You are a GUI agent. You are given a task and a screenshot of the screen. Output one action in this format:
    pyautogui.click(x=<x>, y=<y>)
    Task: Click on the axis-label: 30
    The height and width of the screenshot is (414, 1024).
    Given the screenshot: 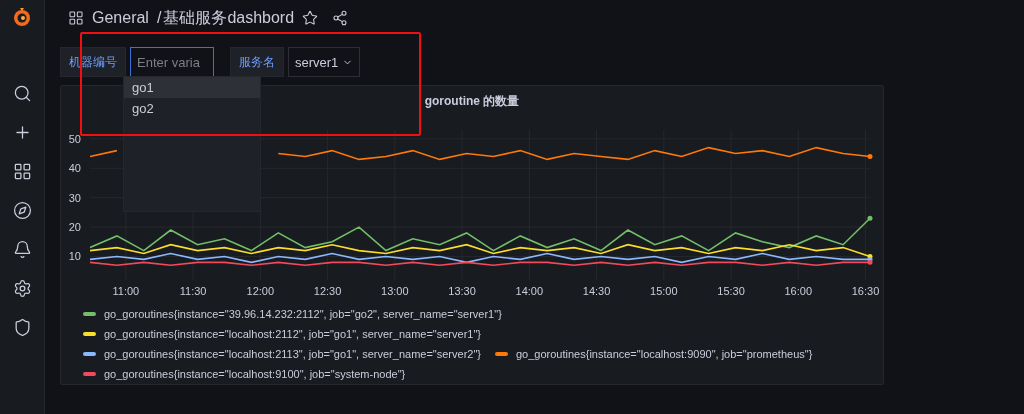 What is the action you would take?
    pyautogui.click(x=74, y=197)
    